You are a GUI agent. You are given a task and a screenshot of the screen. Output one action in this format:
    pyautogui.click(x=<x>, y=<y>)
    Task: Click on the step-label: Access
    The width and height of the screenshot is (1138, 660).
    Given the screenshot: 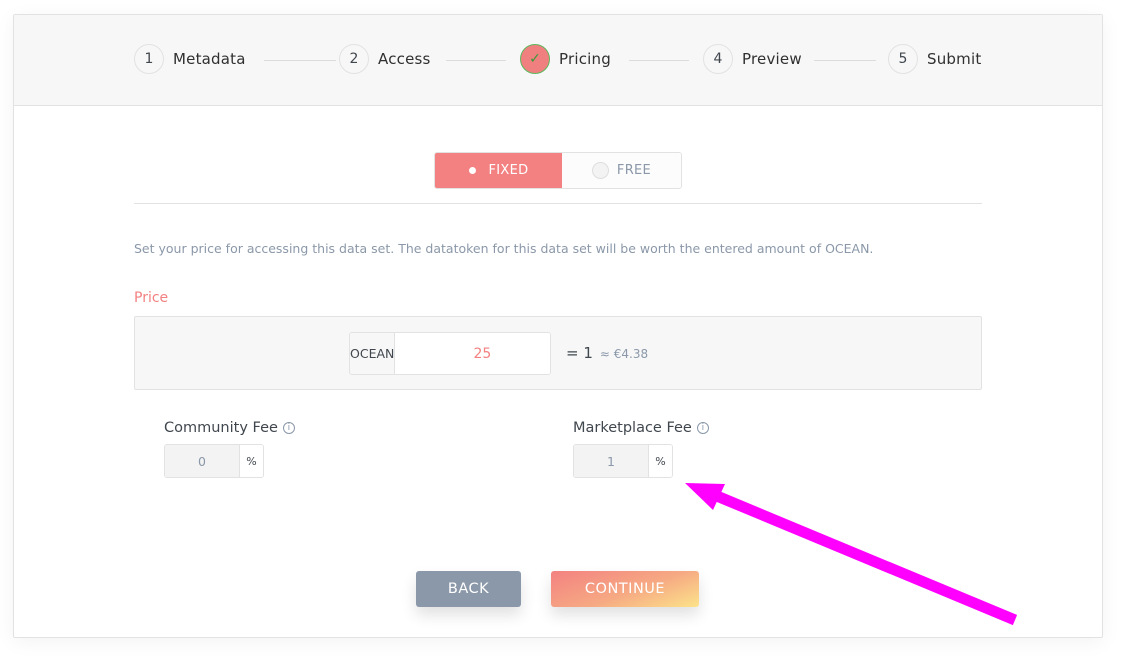 What is the action you would take?
    pyautogui.click(x=404, y=59)
    